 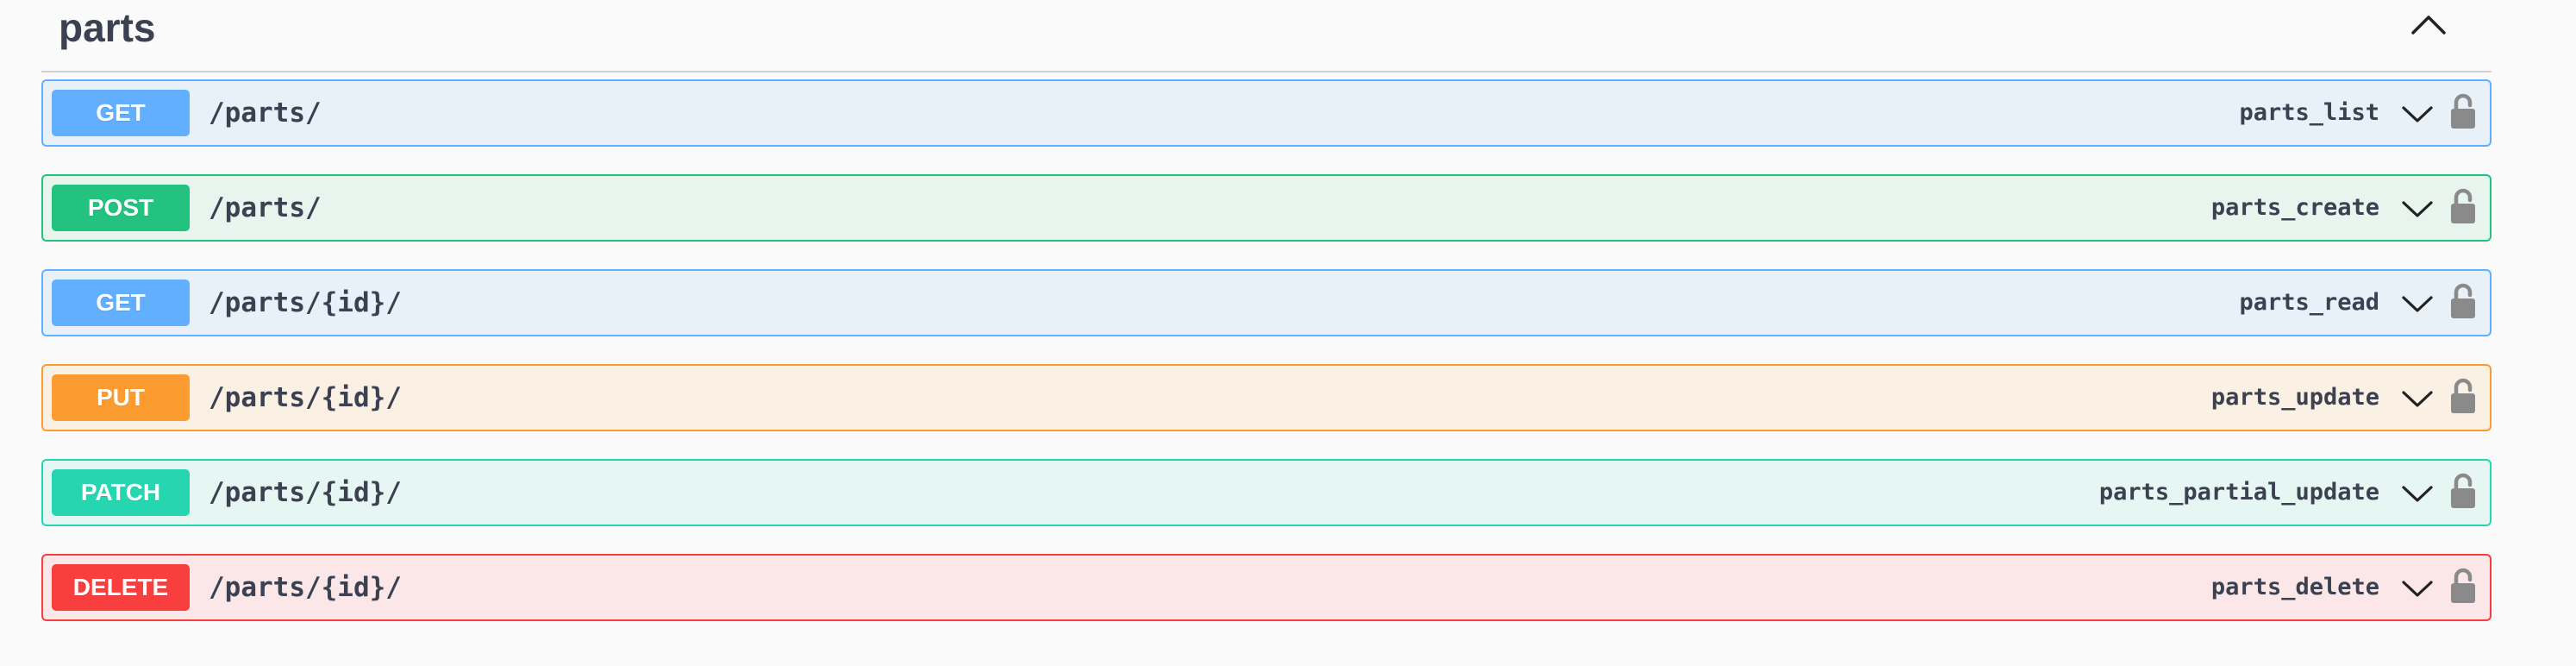 I want to click on method-badge: PUT, so click(x=121, y=397).